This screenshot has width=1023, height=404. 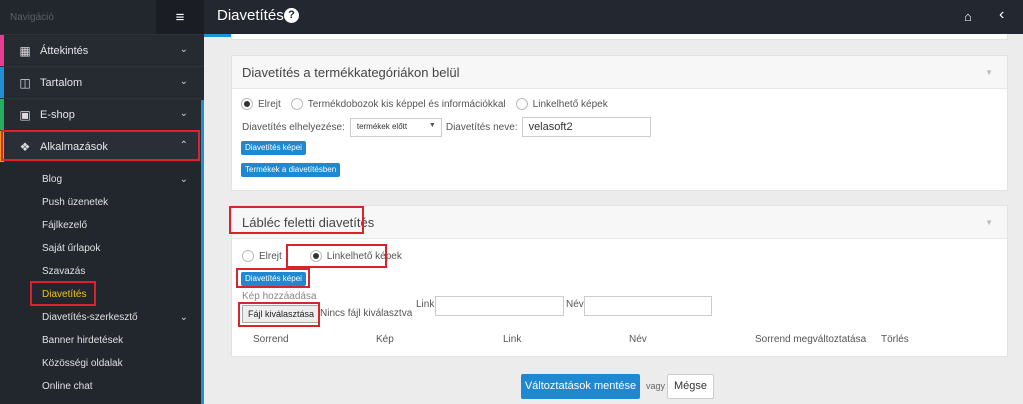 What do you see at coordinates (512, 339) in the screenshot?
I see `table-header: Link` at bounding box center [512, 339].